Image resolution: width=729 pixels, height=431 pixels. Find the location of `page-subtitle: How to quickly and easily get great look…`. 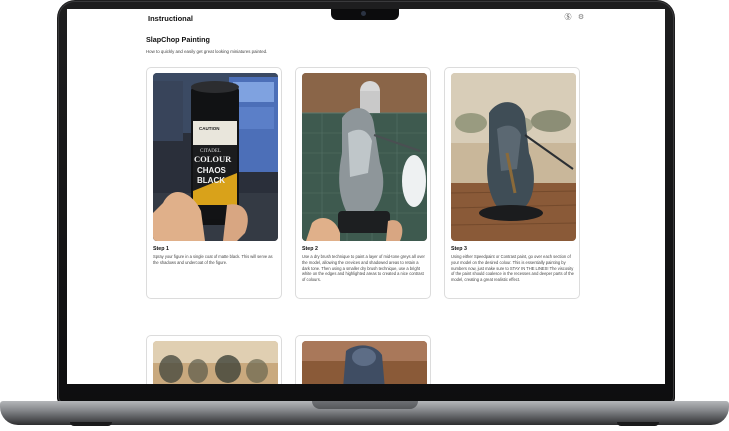

page-subtitle: How to quickly and easily get great look… is located at coordinates (207, 51).